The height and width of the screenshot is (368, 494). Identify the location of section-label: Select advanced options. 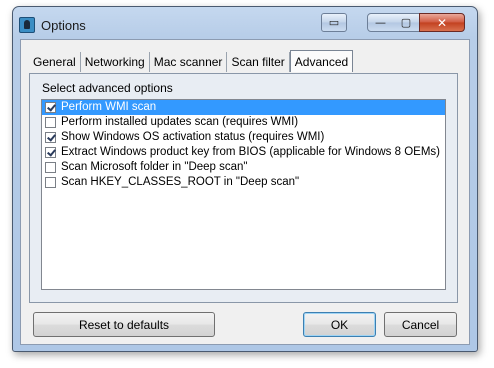
(107, 88).